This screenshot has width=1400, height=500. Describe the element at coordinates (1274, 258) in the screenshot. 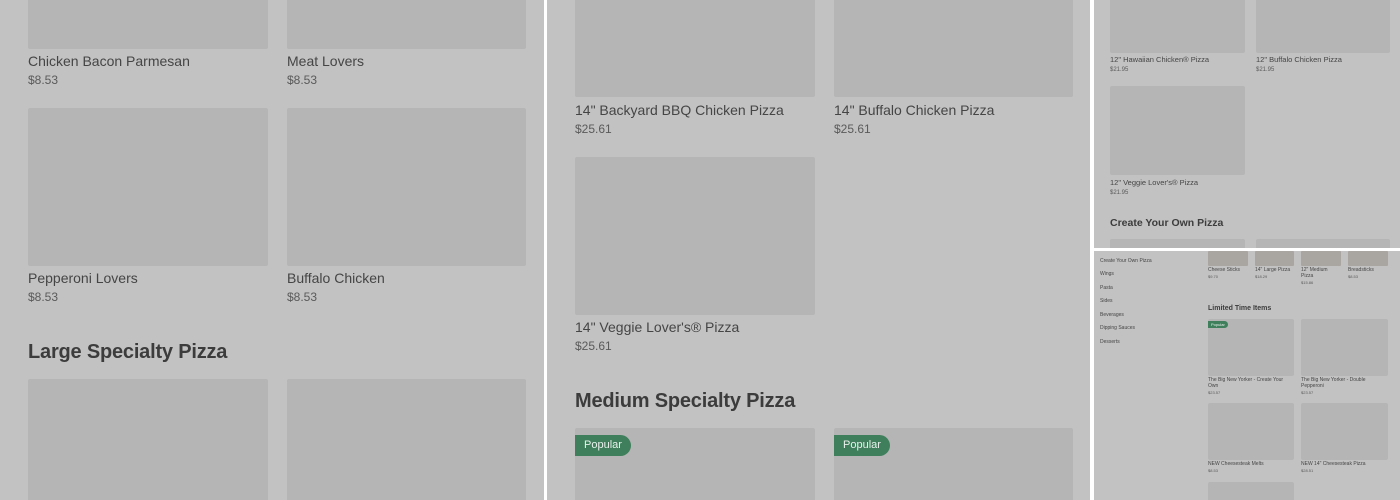

I see `product-image-large-pizza` at that location.